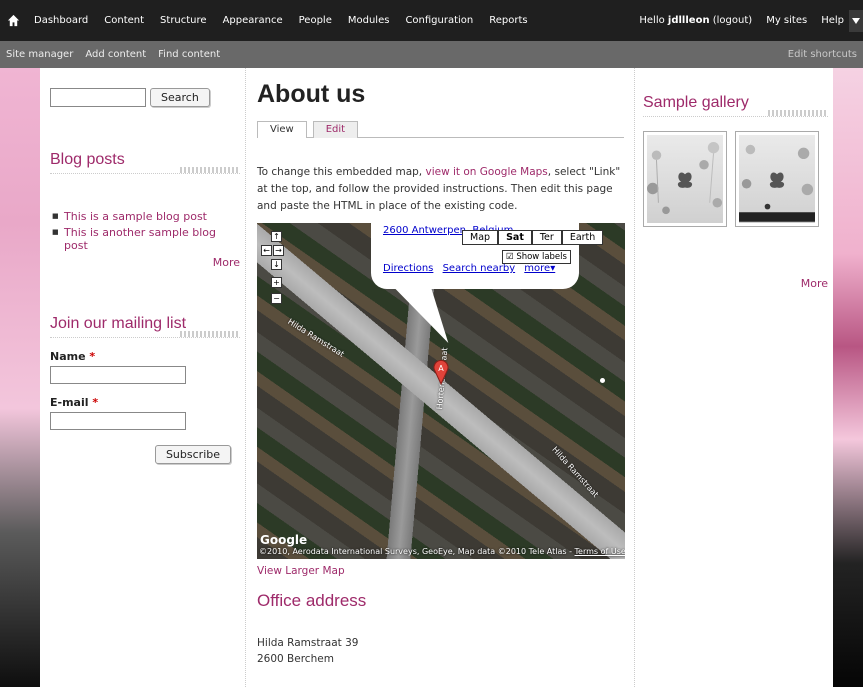 The width and height of the screenshot is (863, 687). I want to click on toolbar-appearance: Appearance, so click(253, 20).